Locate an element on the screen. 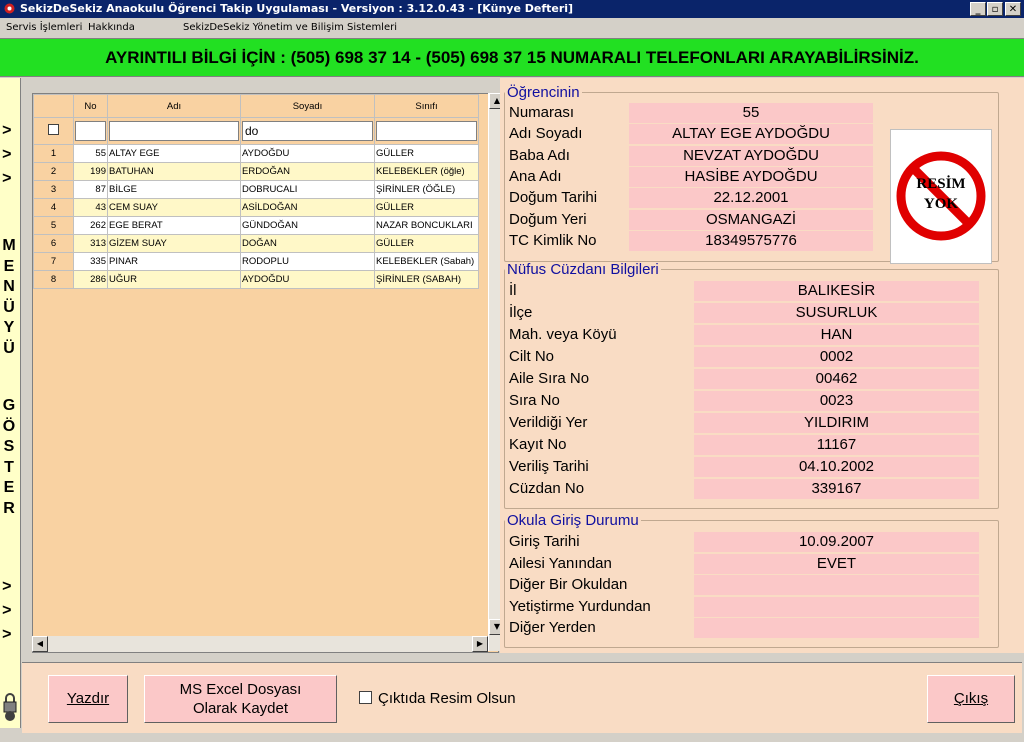 This screenshot has height=742, width=1024. menu-vertical-label: MENÜYÜ is located at coordinates (9, 297).